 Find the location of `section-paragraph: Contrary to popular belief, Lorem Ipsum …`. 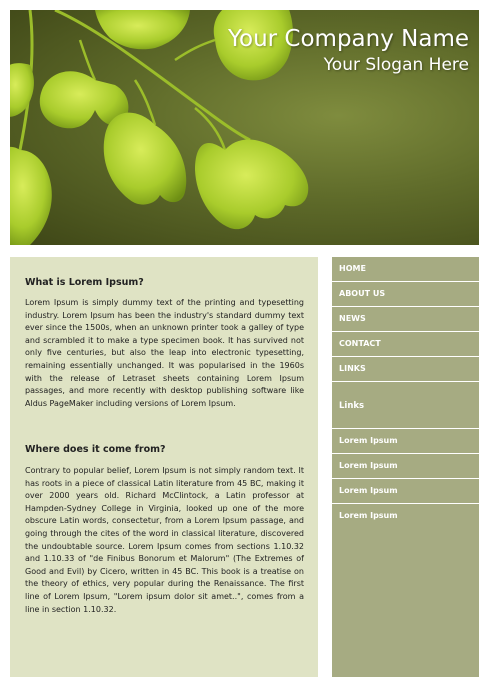

section-paragraph: Contrary to popular belief, Lorem Ipsum … is located at coordinates (164, 540).